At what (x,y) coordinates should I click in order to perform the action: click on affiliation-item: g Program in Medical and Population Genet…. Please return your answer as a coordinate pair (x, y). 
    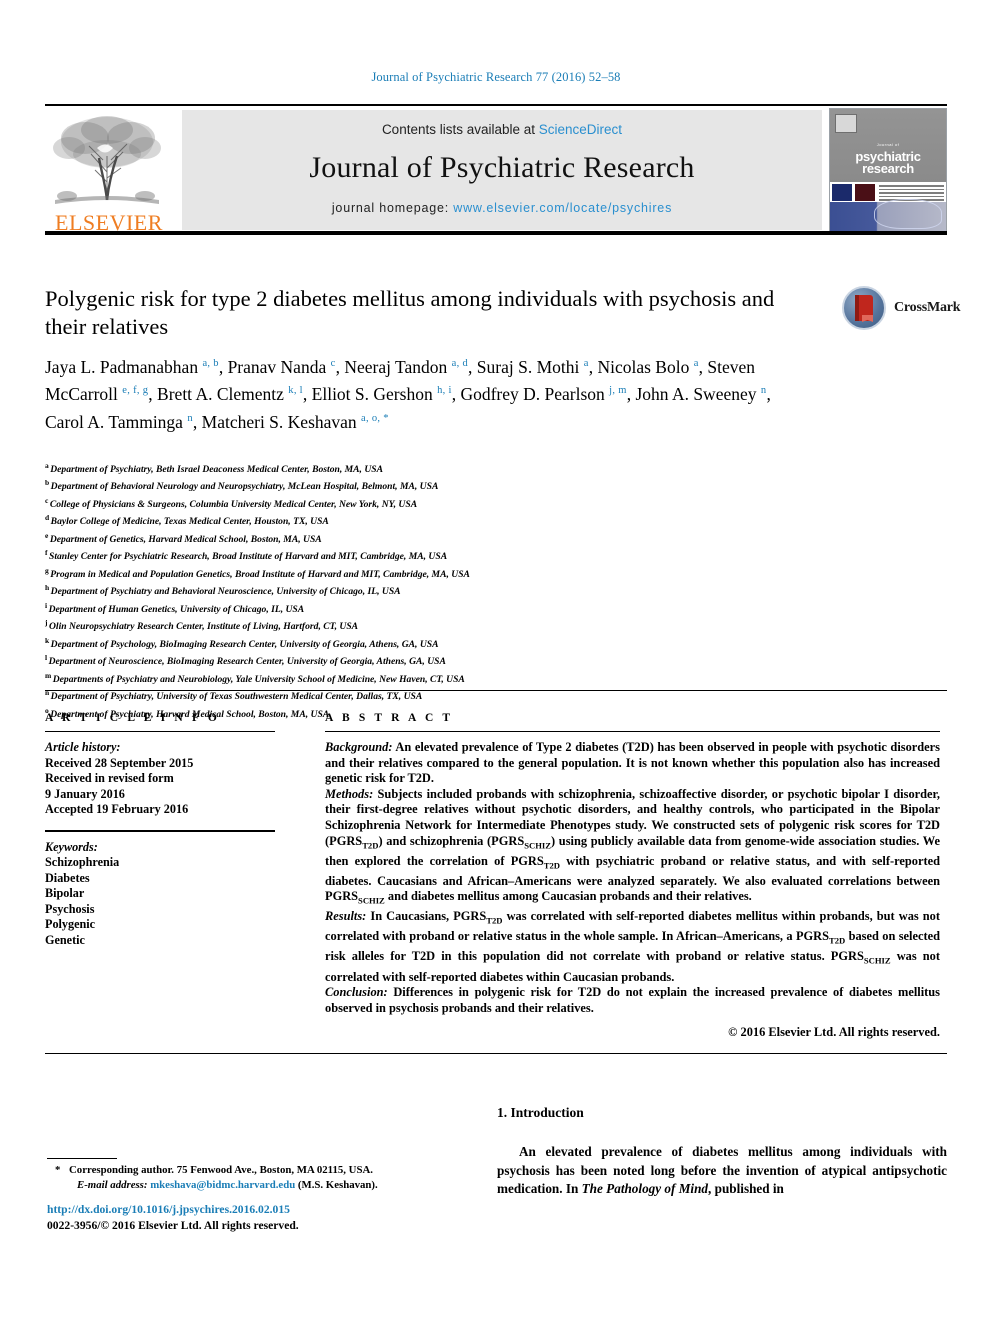
    Looking at the image, I should click on (425, 572).